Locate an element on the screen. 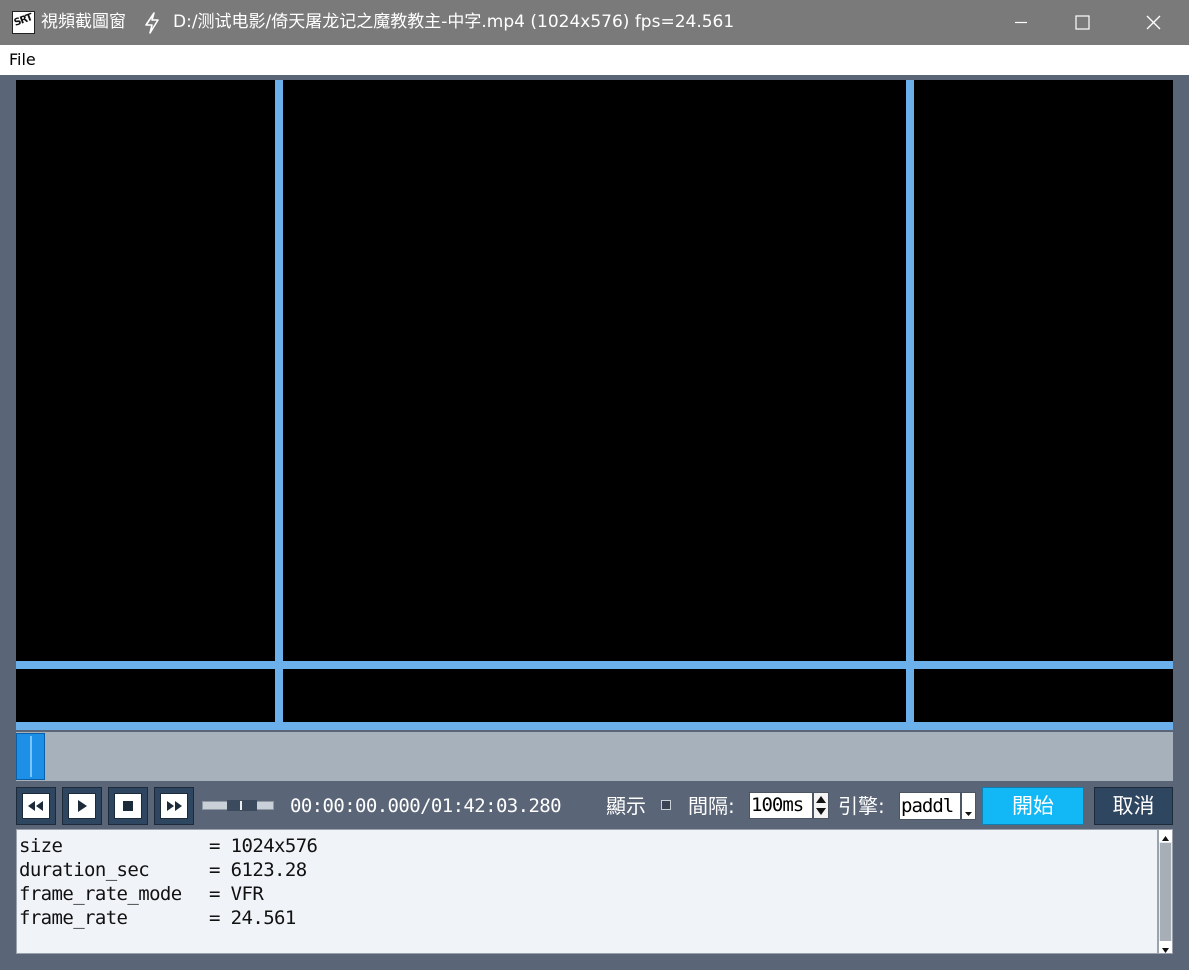 The width and height of the screenshot is (1189, 970). play-button-face is located at coordinates (82, 806).